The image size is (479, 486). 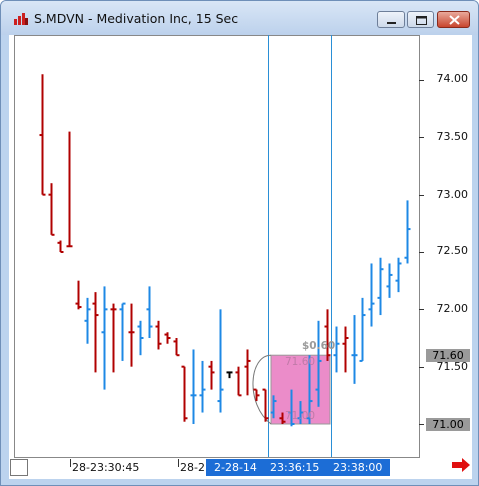 I want to click on price-axis-label: 72.00, so click(x=452, y=308).